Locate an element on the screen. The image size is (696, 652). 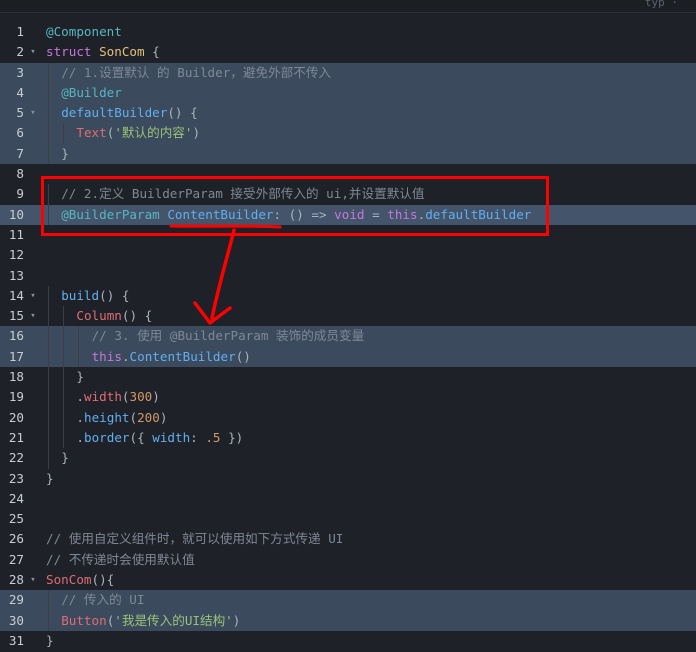
red-arrow-annotation-icon is located at coordinates (223, 274).